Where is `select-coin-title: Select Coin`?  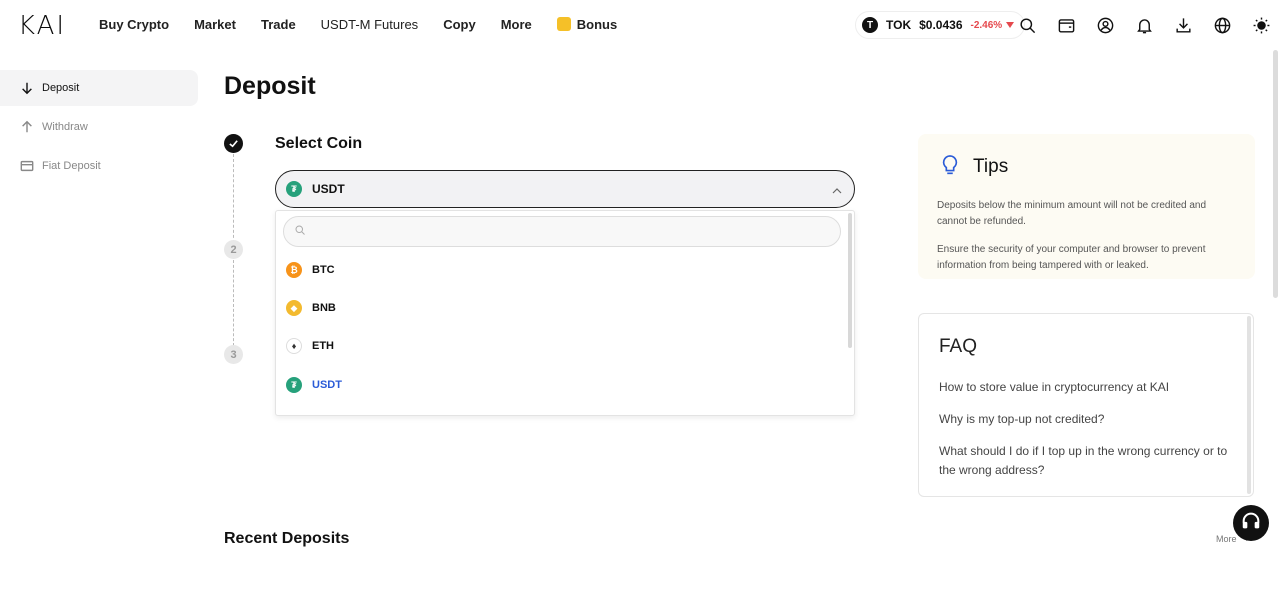
select-coin-title: Select Coin is located at coordinates (319, 143).